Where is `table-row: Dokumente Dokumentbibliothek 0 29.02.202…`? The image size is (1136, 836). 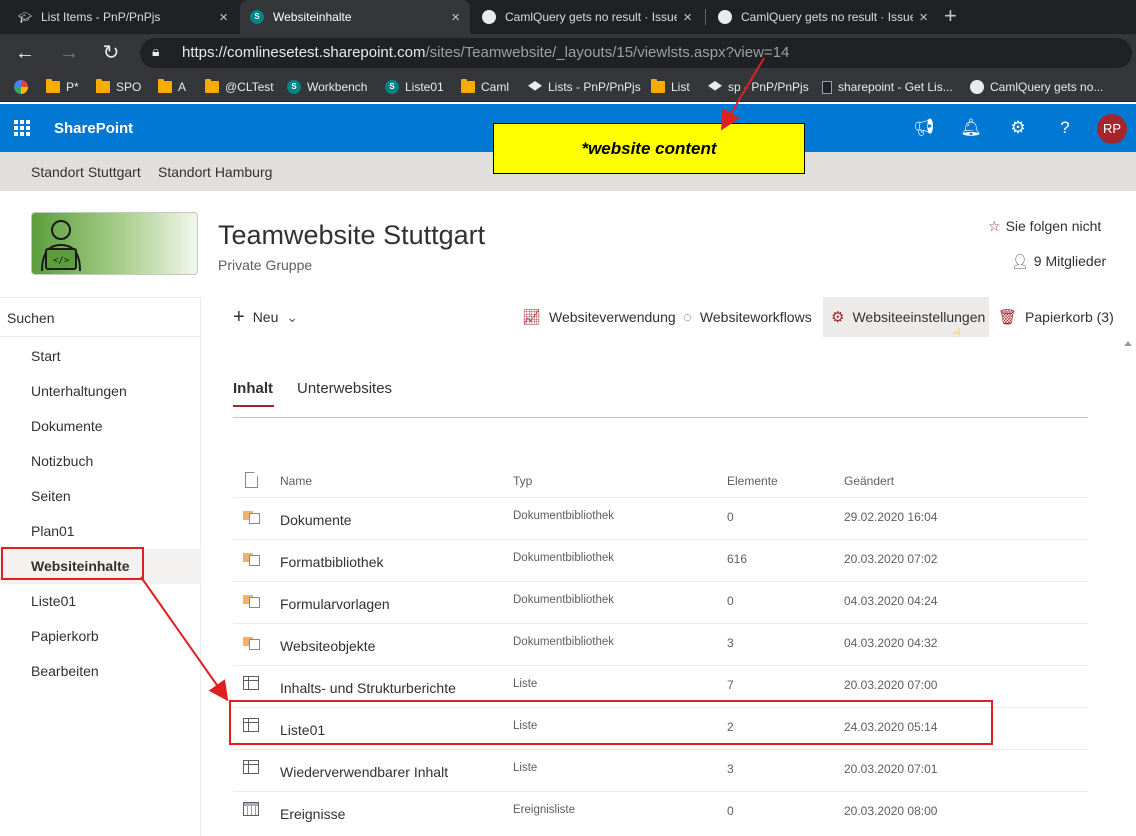 table-row: Dokumente Dokumentbibliothek 0 29.02.202… is located at coordinates (660, 518).